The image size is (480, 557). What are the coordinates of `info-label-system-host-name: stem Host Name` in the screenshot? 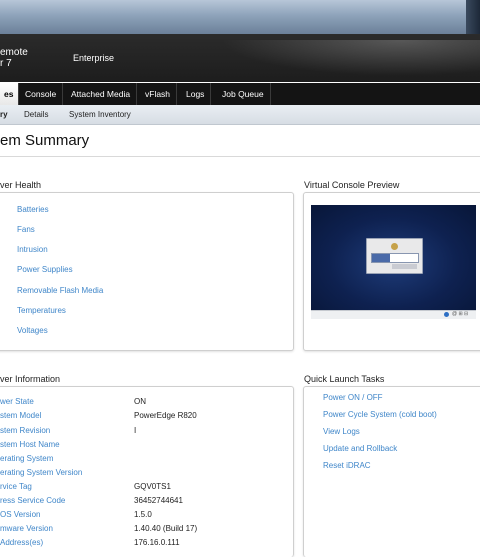 It's located at (30, 444).